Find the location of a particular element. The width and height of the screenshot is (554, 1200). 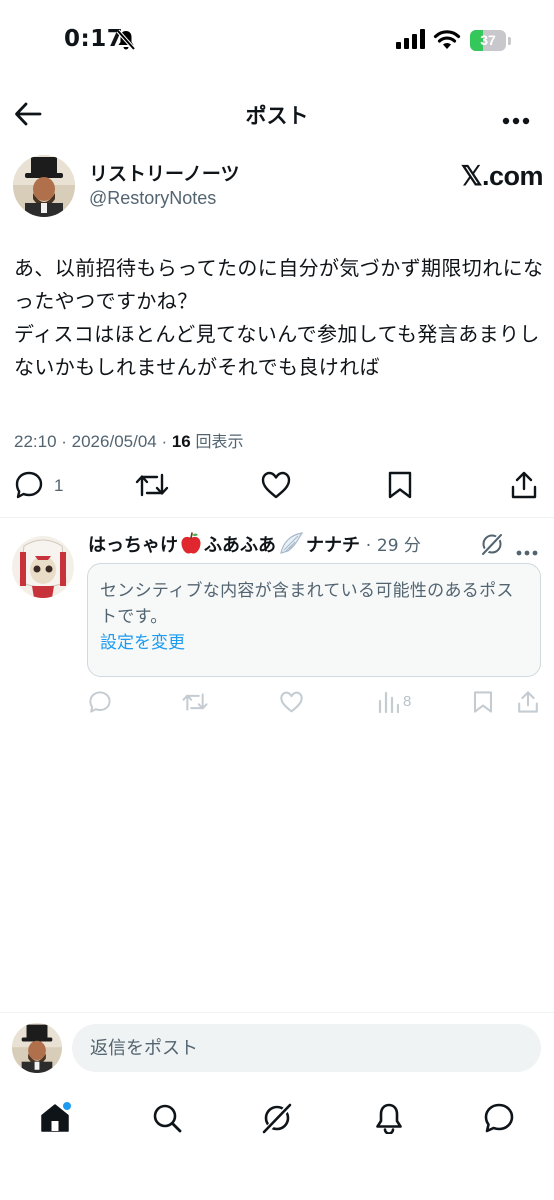

reply-views-button: 8 is located at coordinates (394, 702).